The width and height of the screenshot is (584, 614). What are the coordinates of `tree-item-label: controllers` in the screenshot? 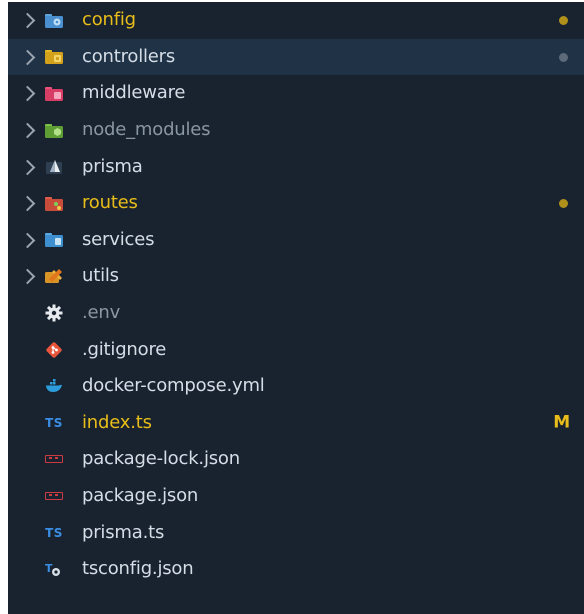 It's located at (129, 56).